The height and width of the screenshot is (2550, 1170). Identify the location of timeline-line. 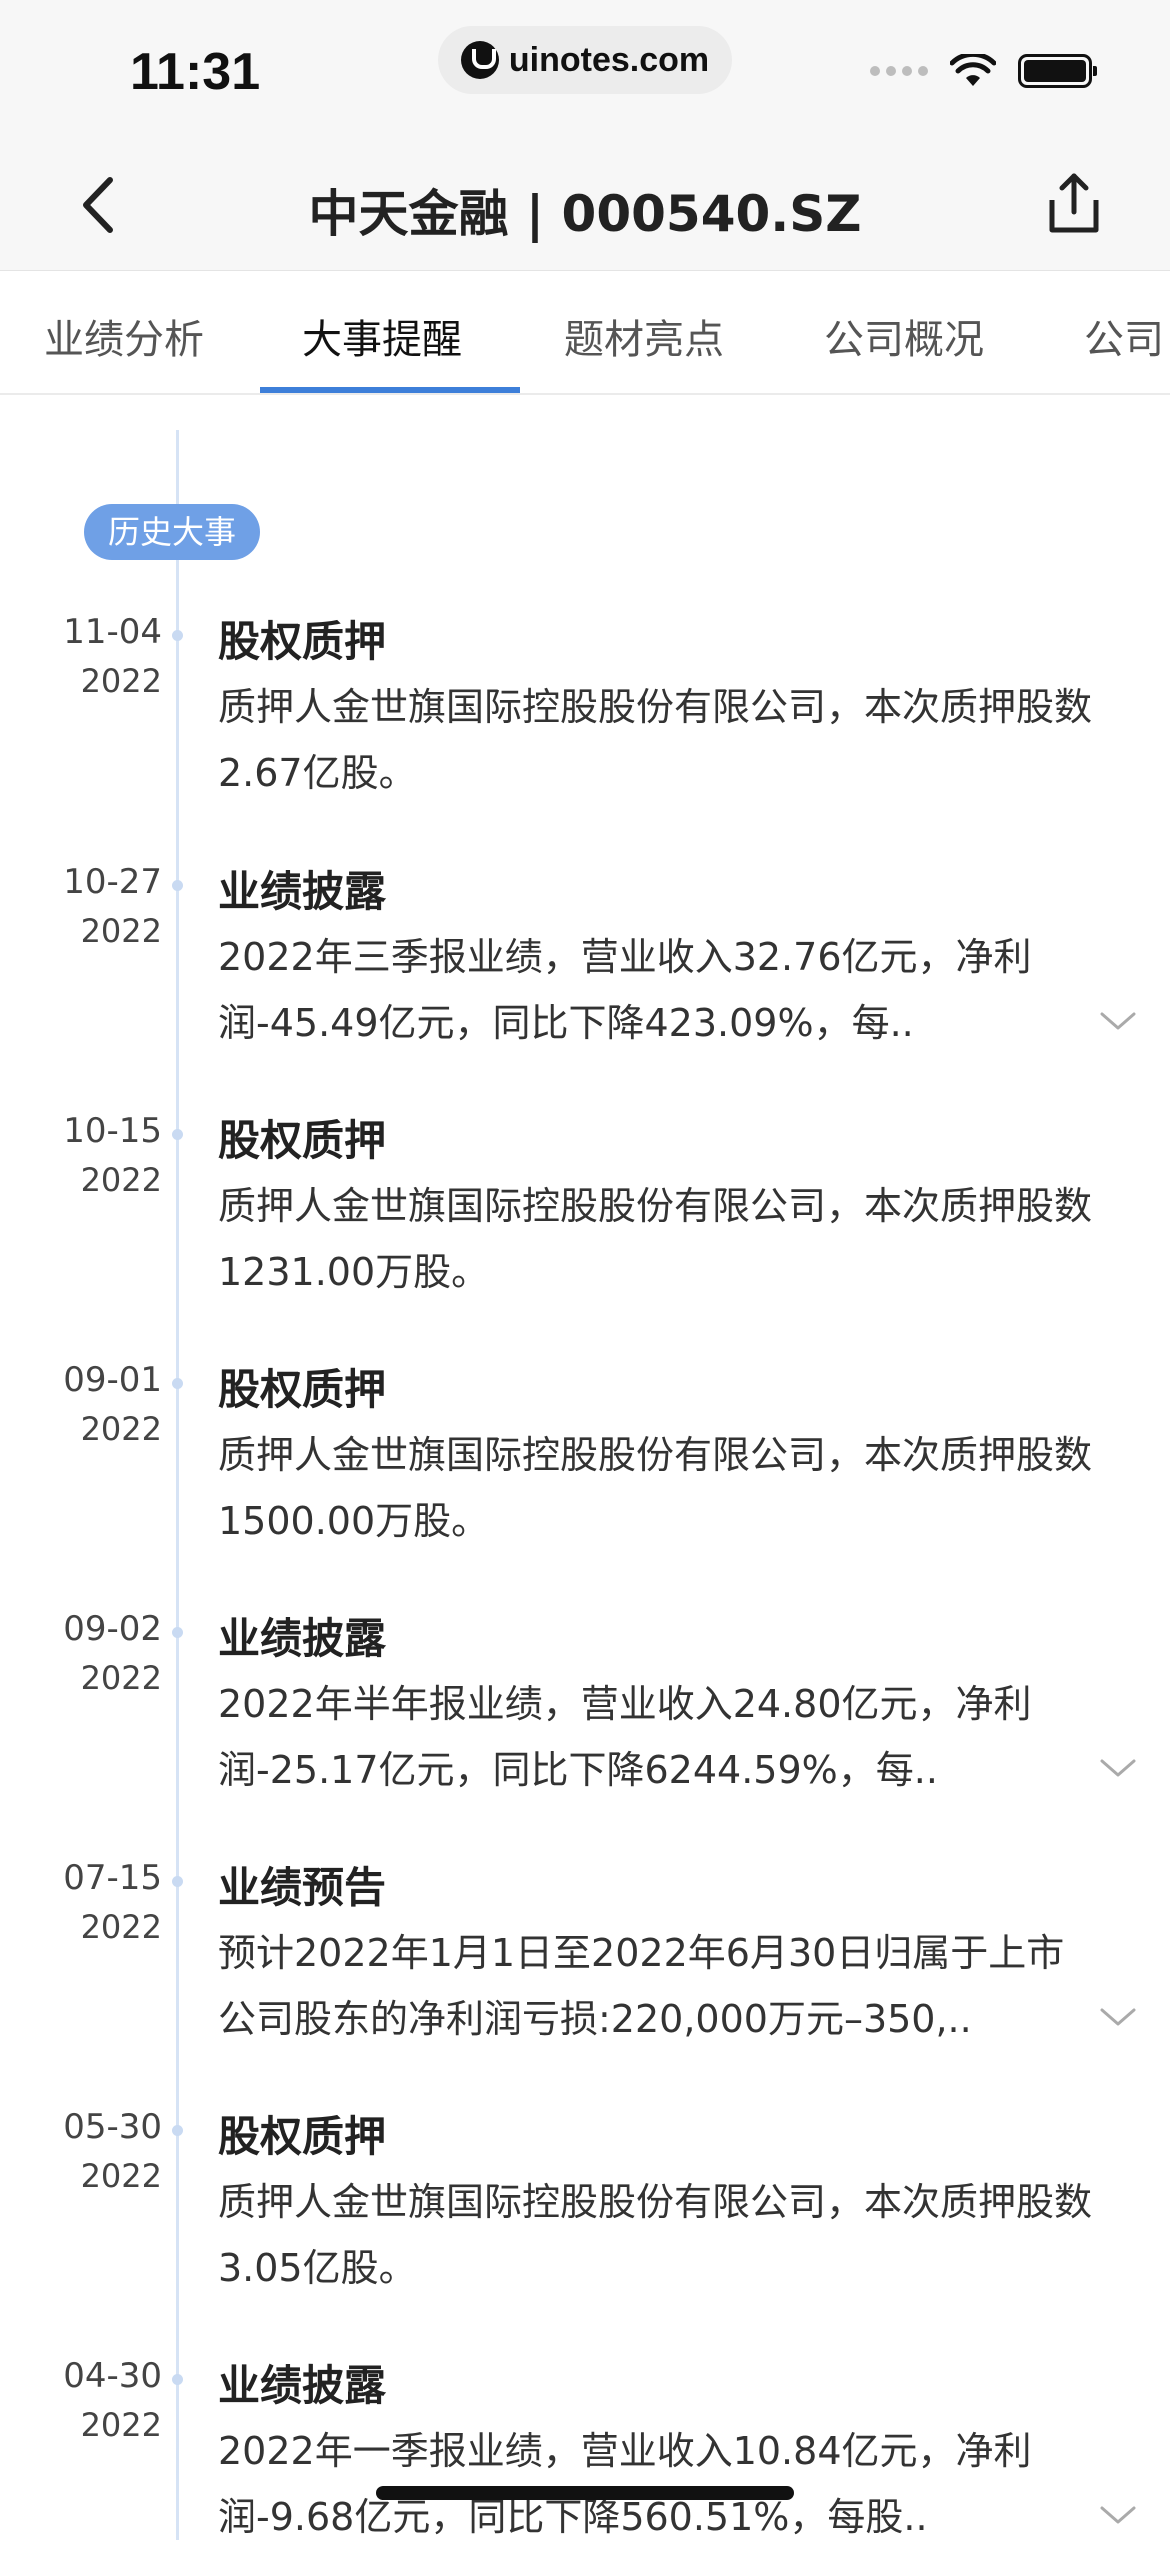
(177, 1485).